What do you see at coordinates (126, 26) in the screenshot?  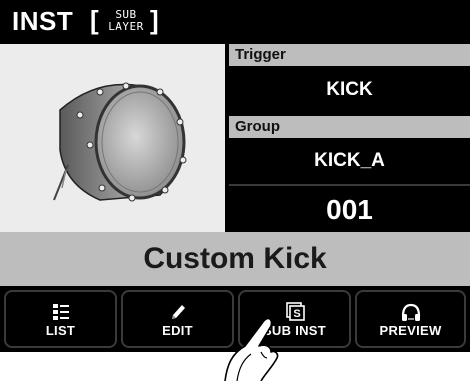 I see `sub-layer-line2: LAYER` at bounding box center [126, 26].